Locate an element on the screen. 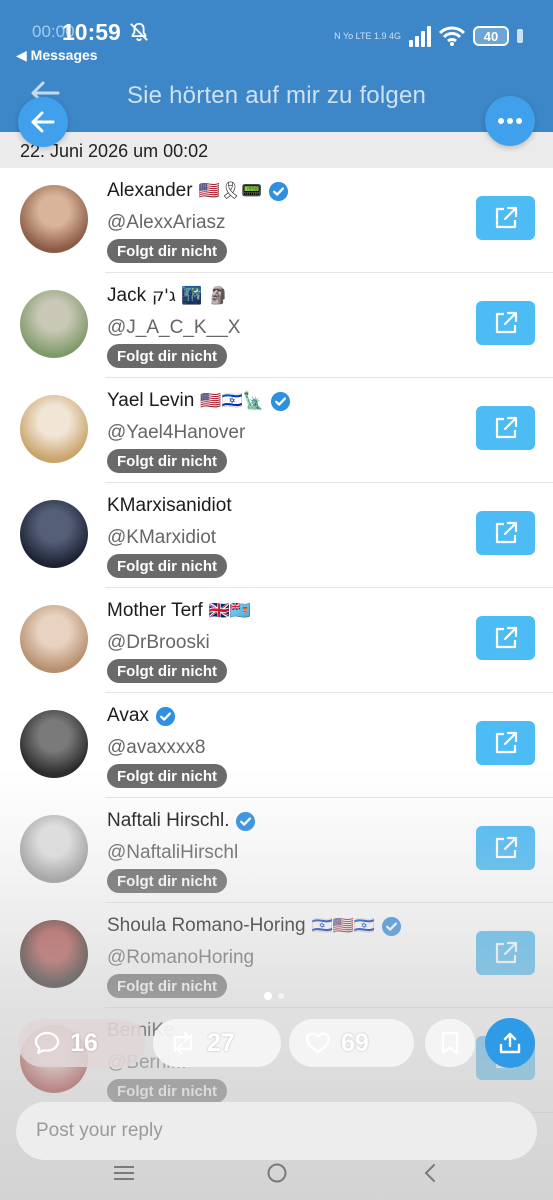 Image resolution: width=553 pixels, height=1200 pixels. more-options-button is located at coordinates (510, 121).